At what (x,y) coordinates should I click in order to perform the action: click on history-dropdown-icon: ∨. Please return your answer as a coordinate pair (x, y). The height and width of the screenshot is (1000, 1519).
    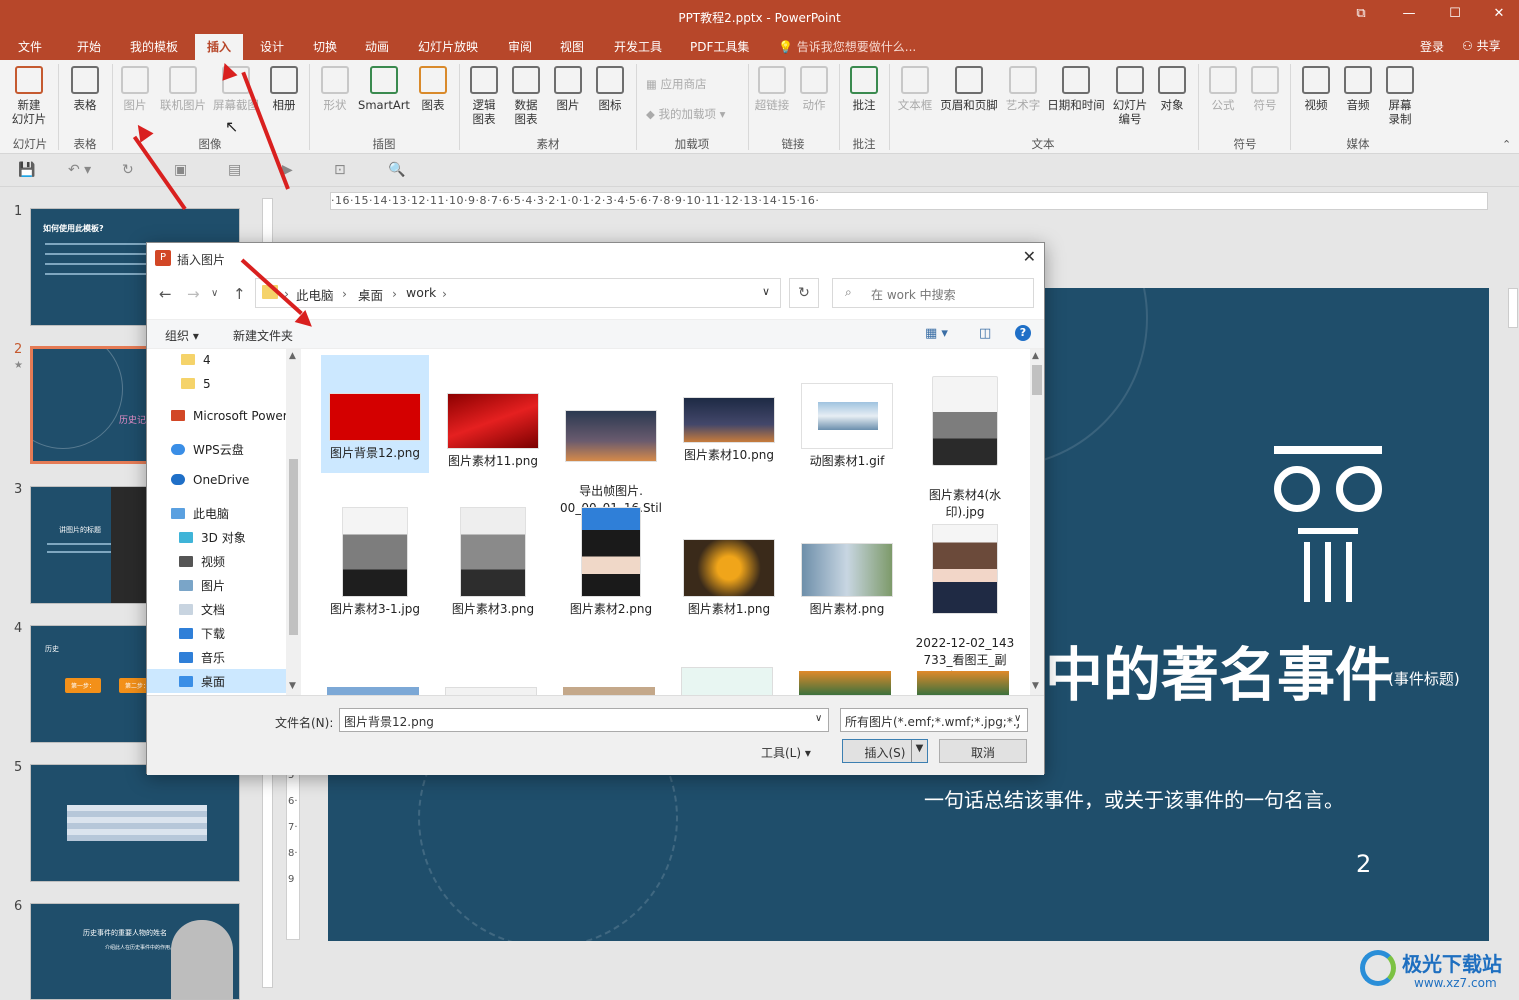
    Looking at the image, I should click on (214, 293).